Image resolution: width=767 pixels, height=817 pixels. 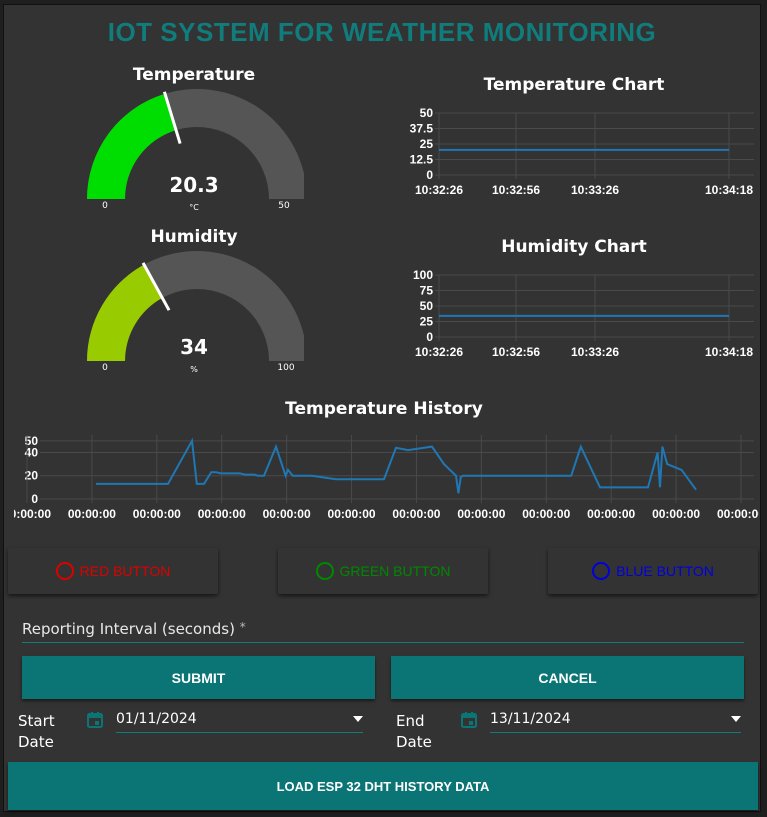 I want to click on end-date-field: 13/11/2024, so click(x=615, y=720).